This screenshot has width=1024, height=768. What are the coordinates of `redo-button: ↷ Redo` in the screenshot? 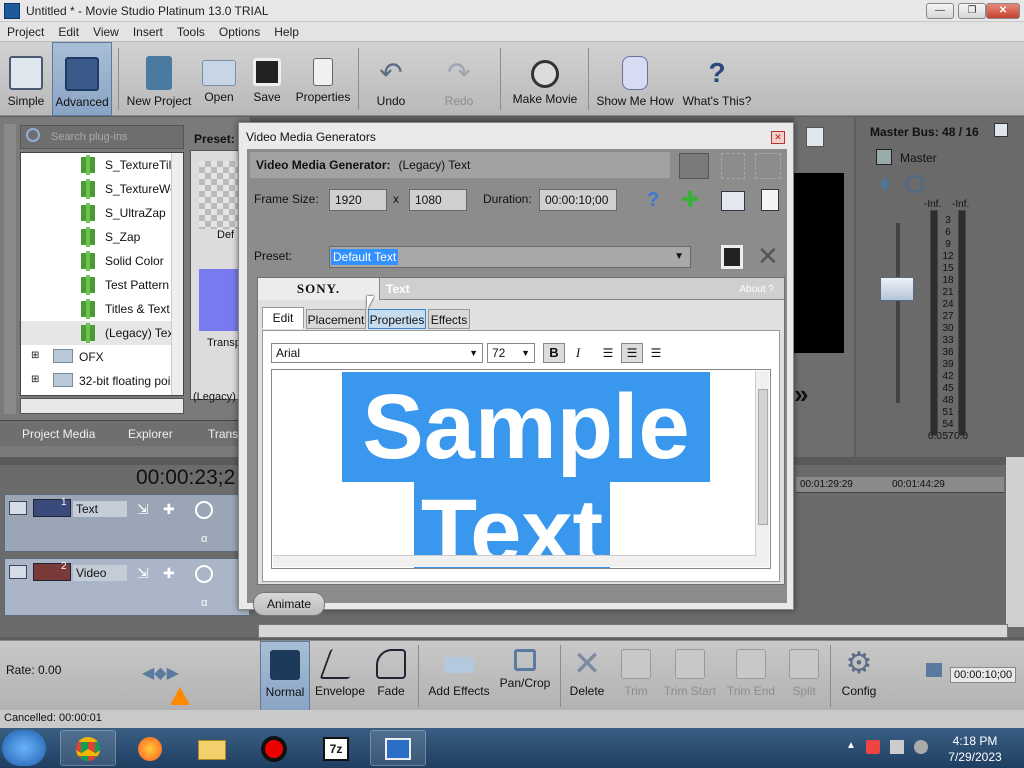 It's located at (459, 79).